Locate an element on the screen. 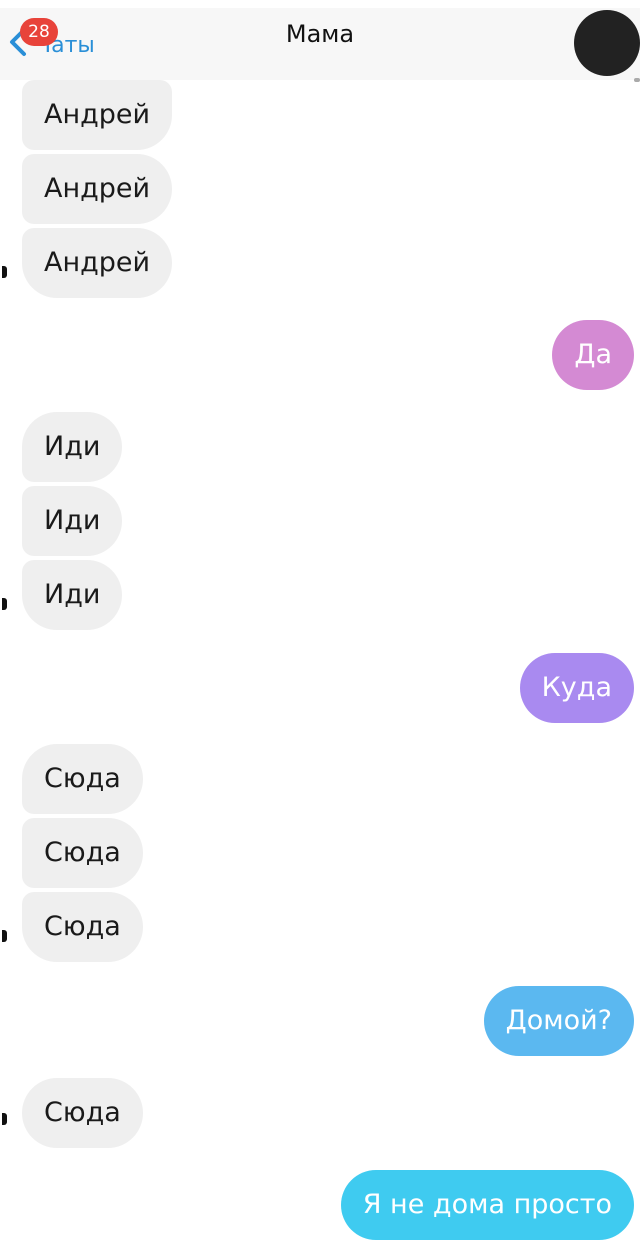 The height and width of the screenshot is (1247, 640). outgoing-message: Домой? is located at coordinates (558, 1021).